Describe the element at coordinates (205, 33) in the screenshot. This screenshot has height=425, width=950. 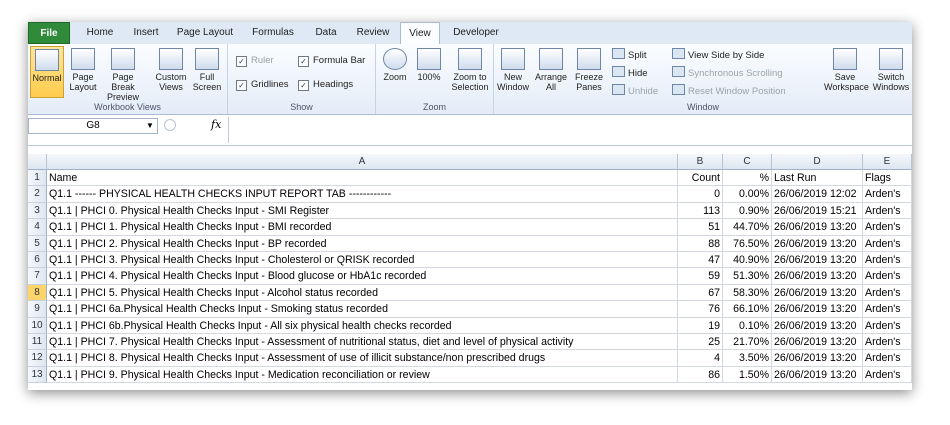
I see `tab-page-layout: Page Layout` at that location.